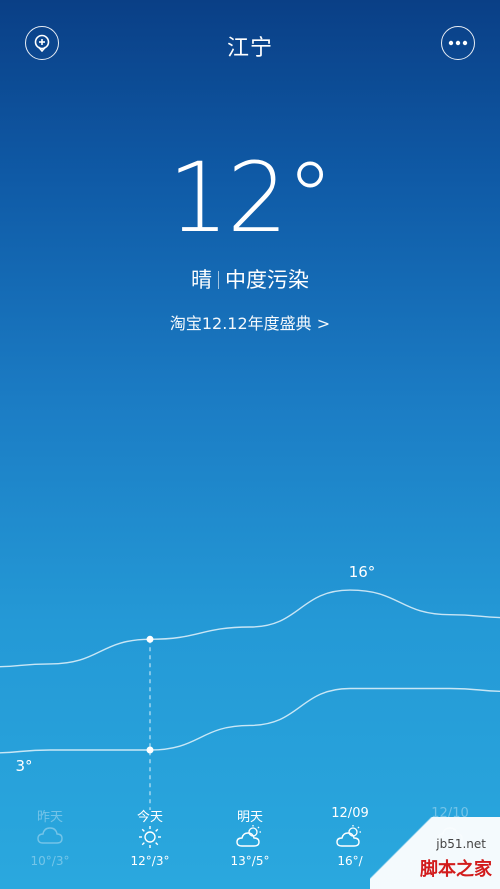  I want to click on watermark-name: 脚本之家, so click(456, 869).